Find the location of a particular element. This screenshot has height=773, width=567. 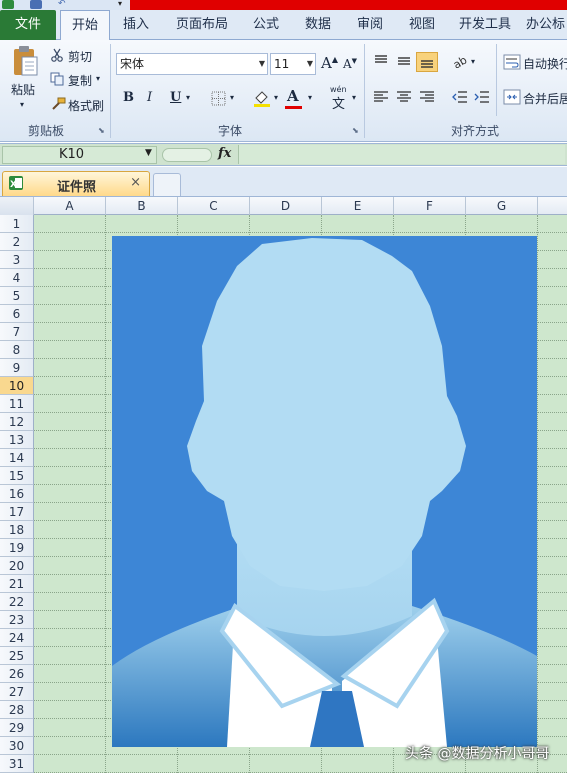

column-header: B is located at coordinates (142, 206).